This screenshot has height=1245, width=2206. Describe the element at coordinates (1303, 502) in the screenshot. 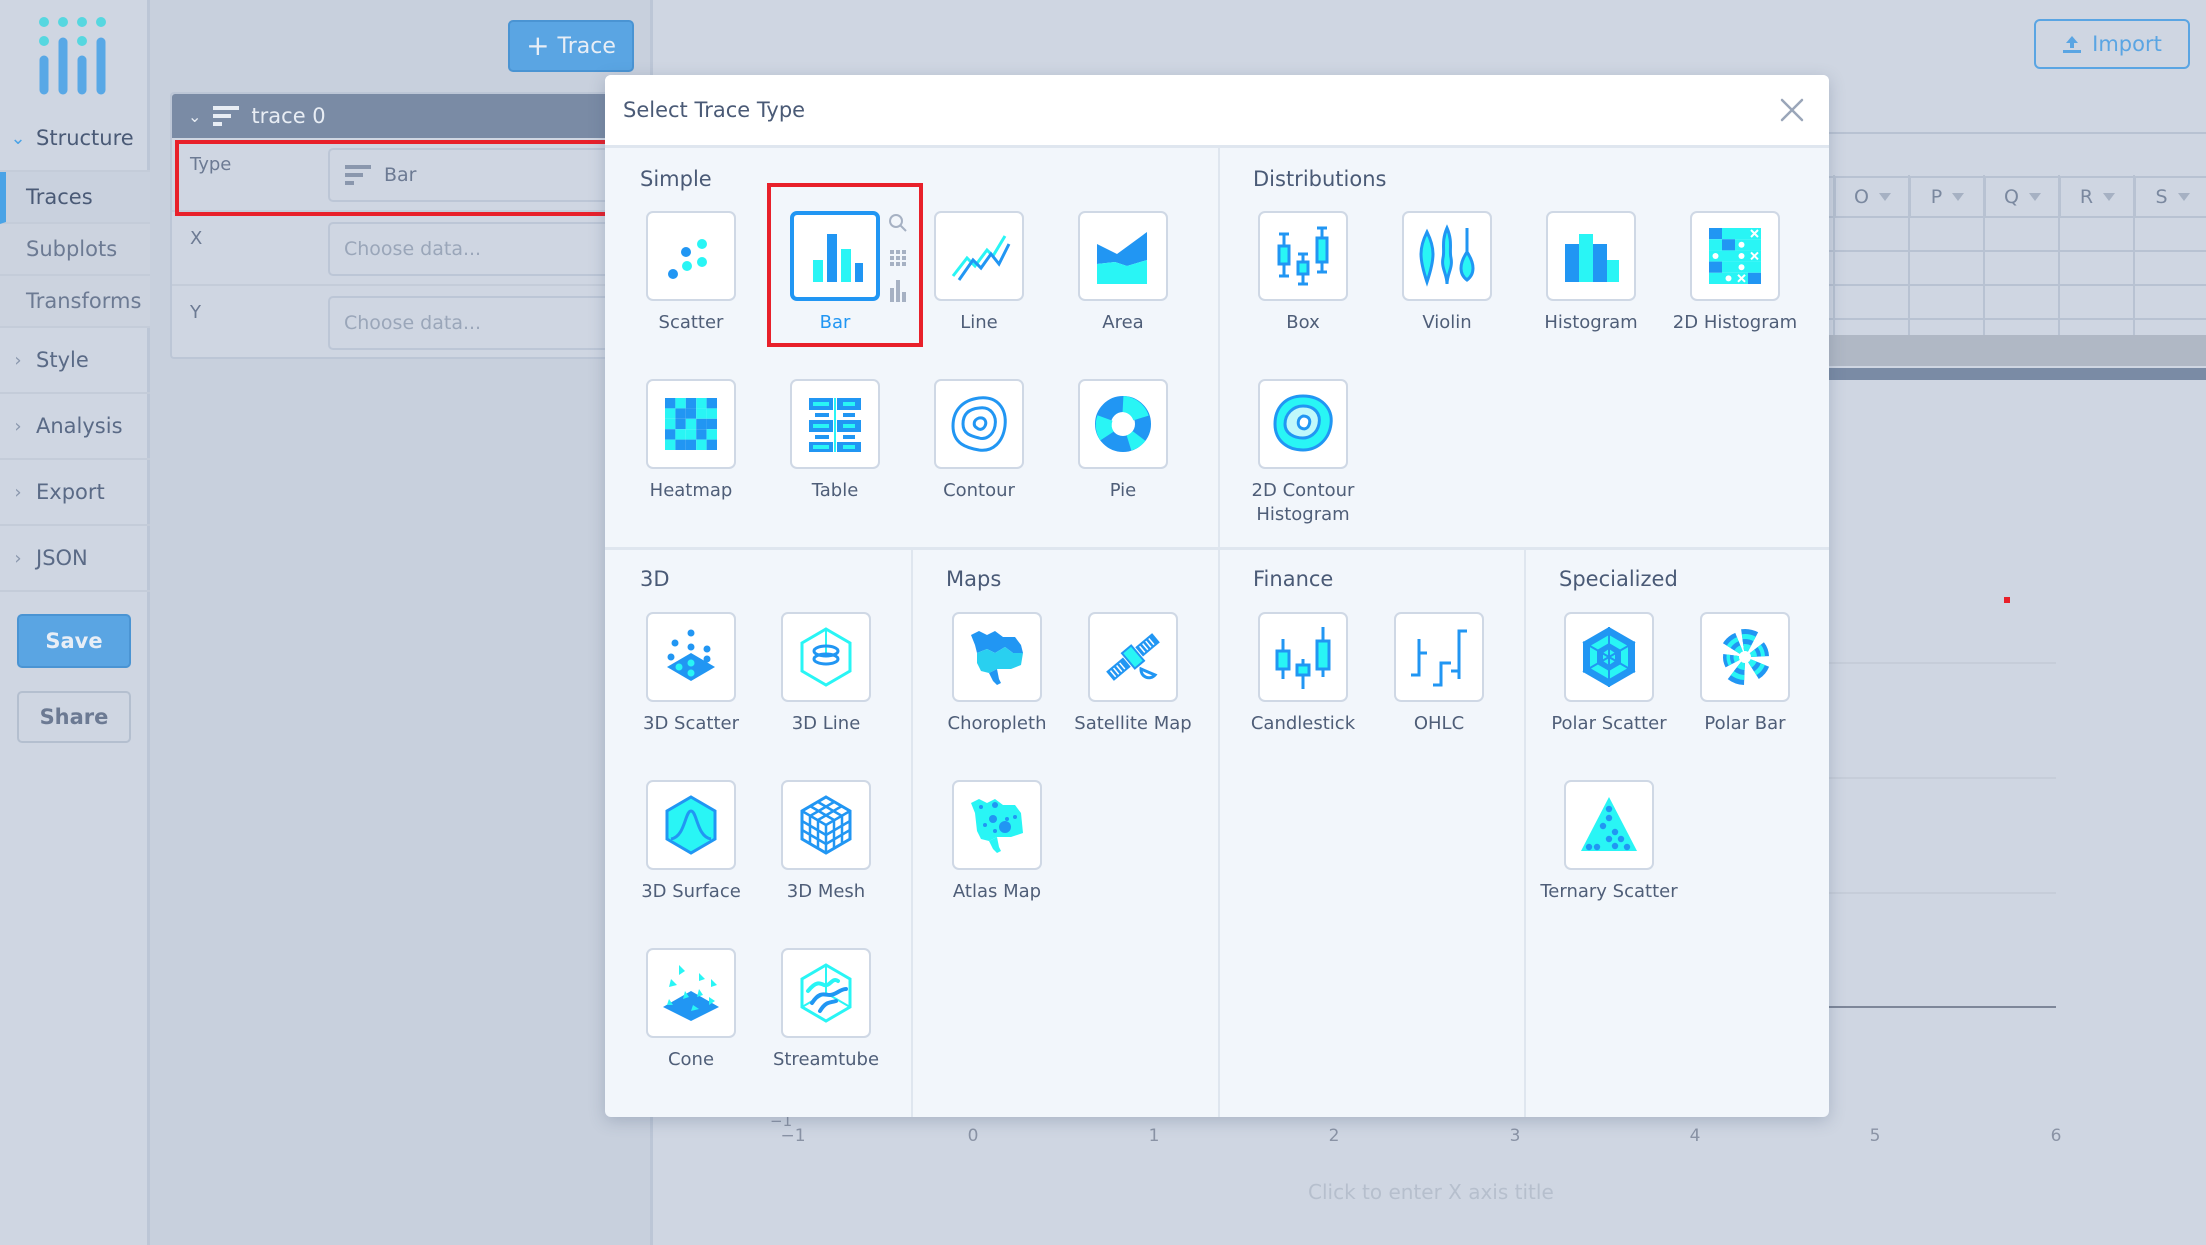

I see `tile-label: 2D Contour Histogram` at that location.